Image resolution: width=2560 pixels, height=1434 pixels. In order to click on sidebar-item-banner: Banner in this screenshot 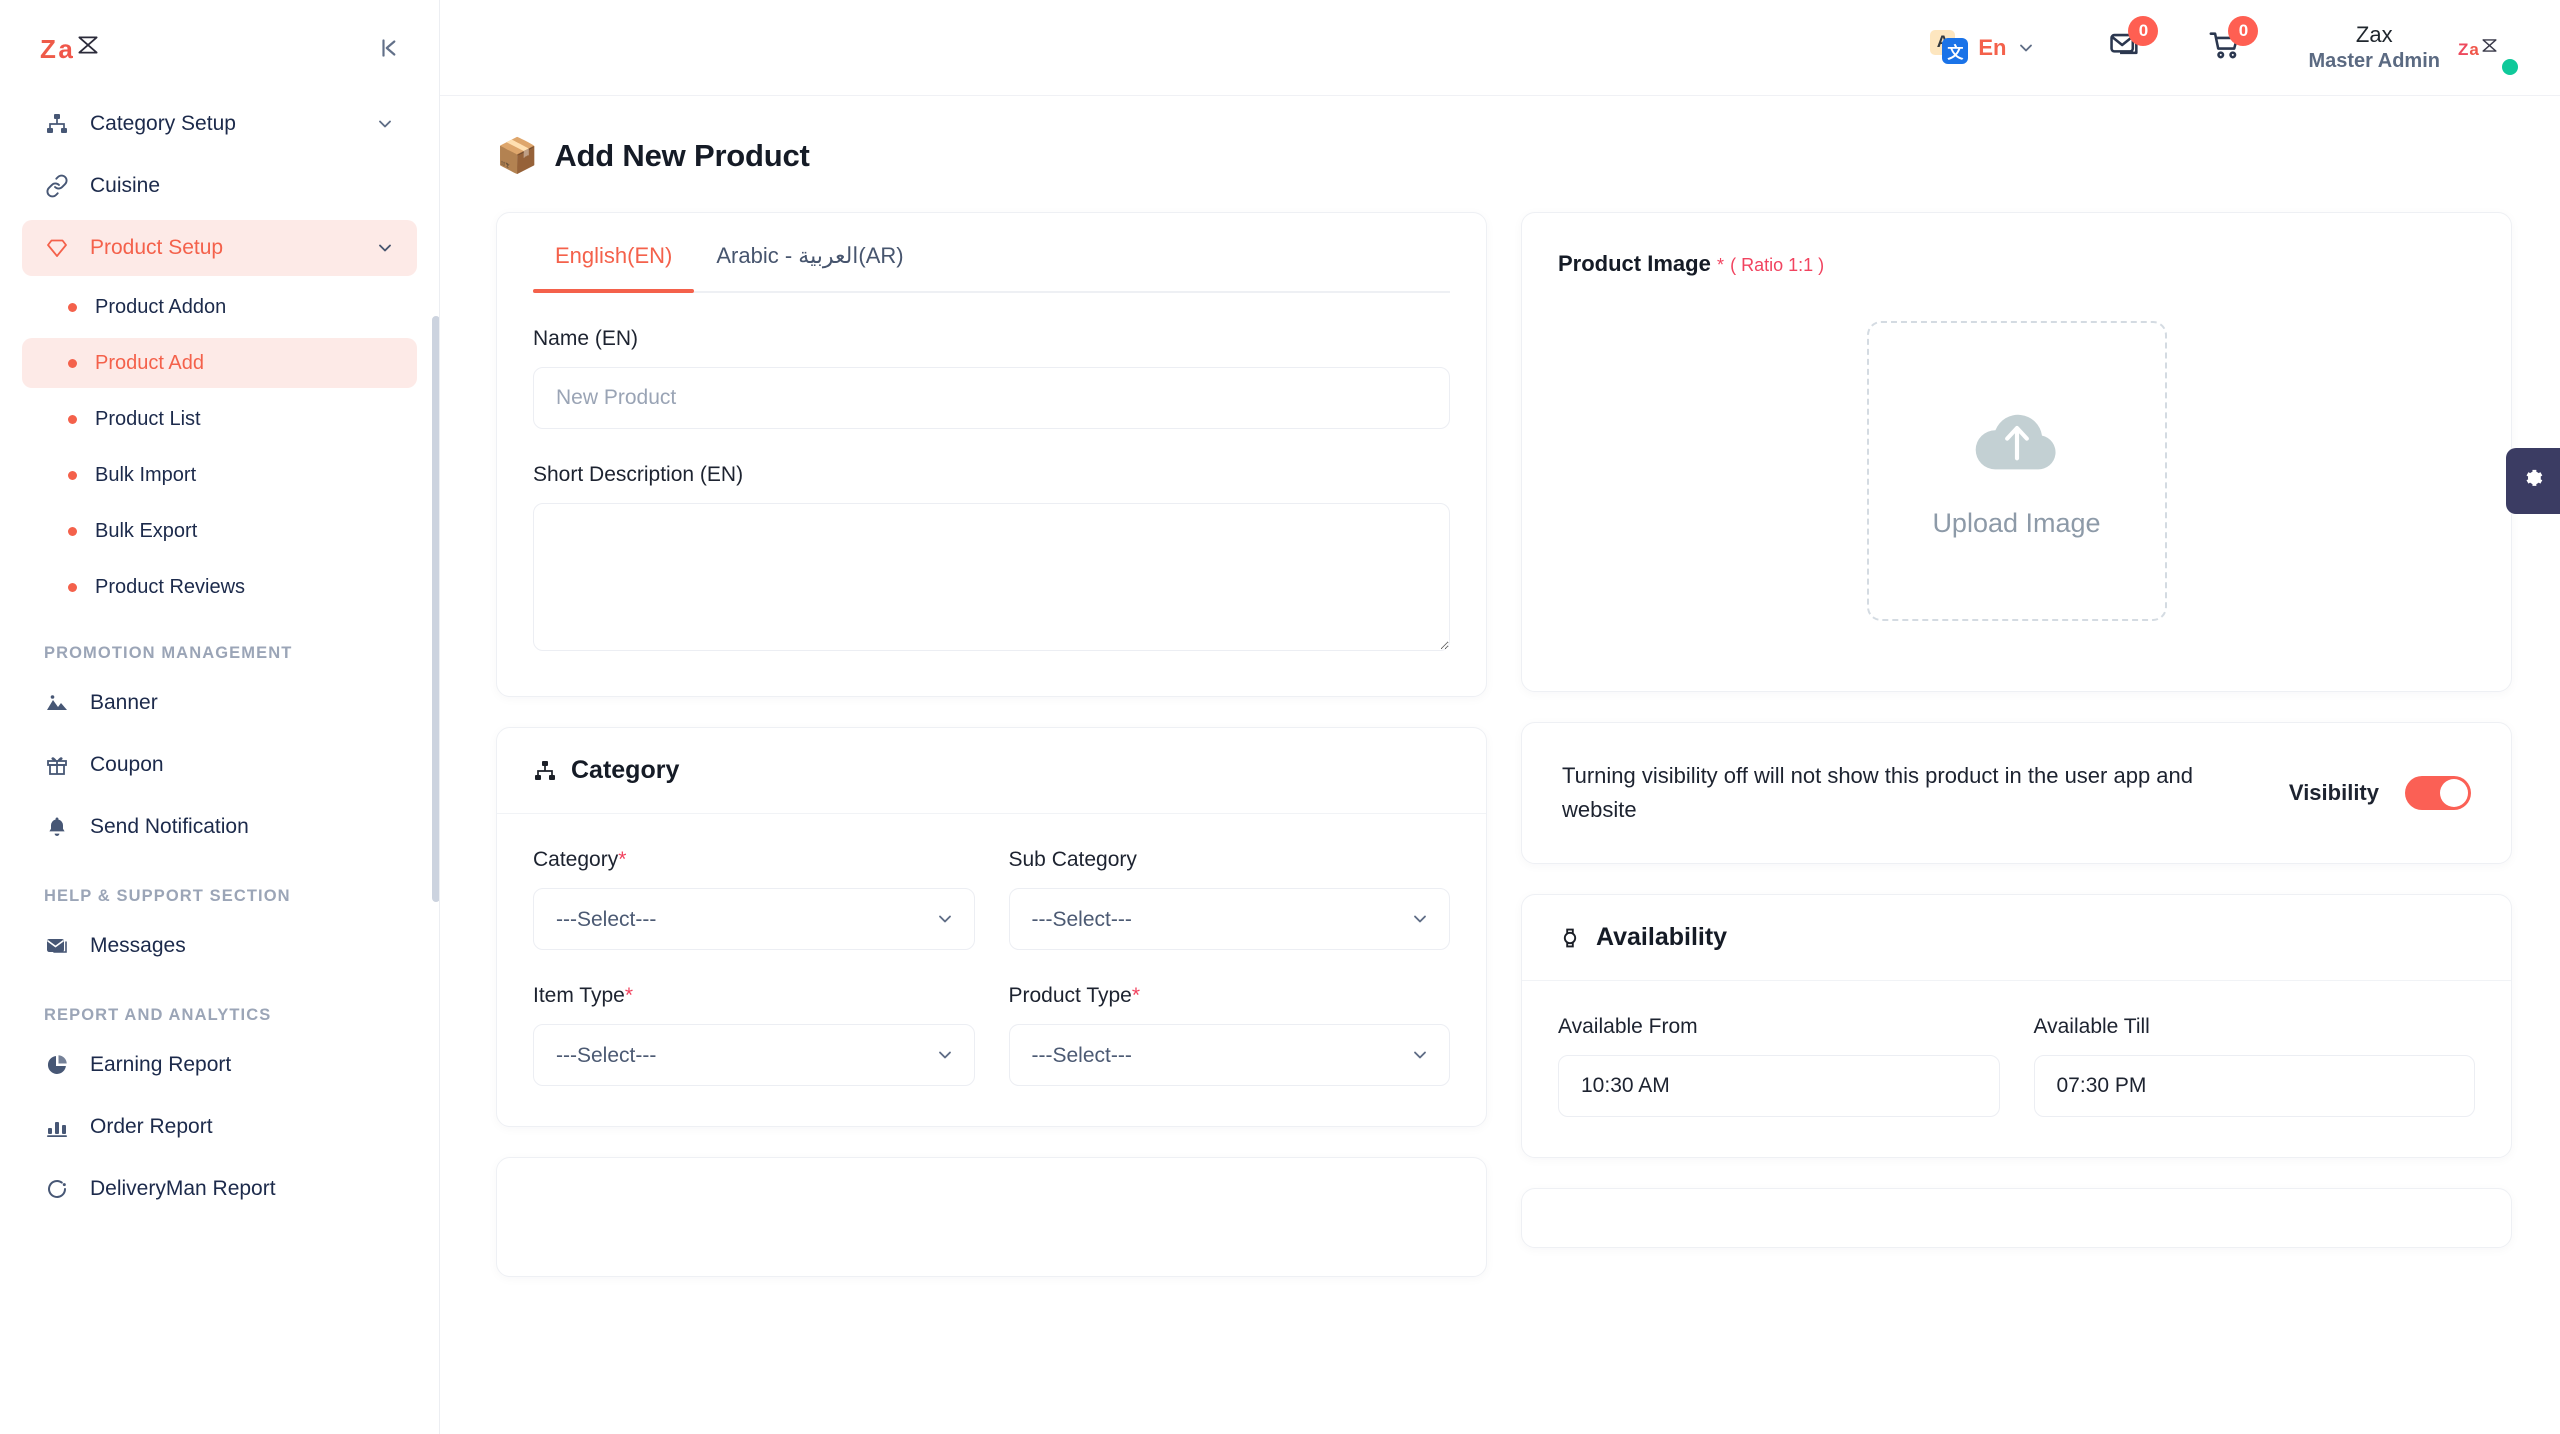, I will do `click(219, 703)`.